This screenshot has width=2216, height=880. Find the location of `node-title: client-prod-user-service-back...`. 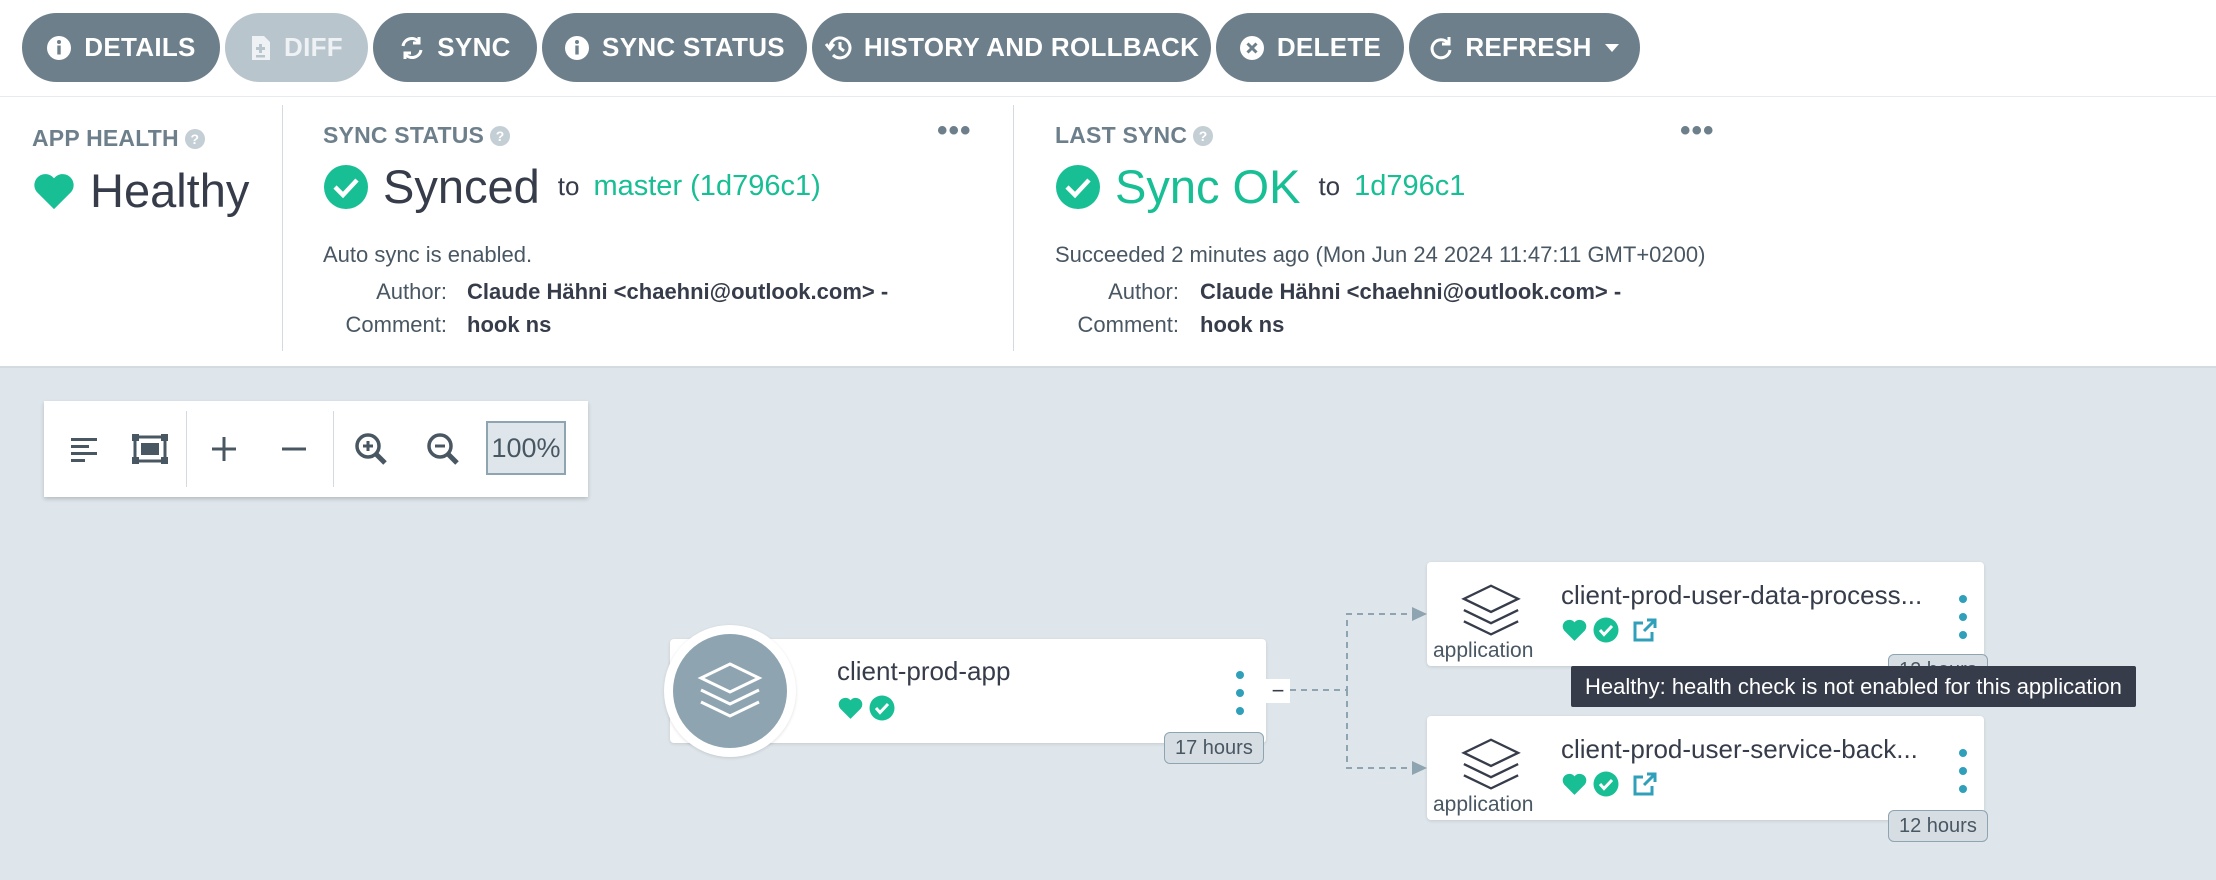

node-title: client-prod-user-service-back... is located at coordinates (1739, 749).